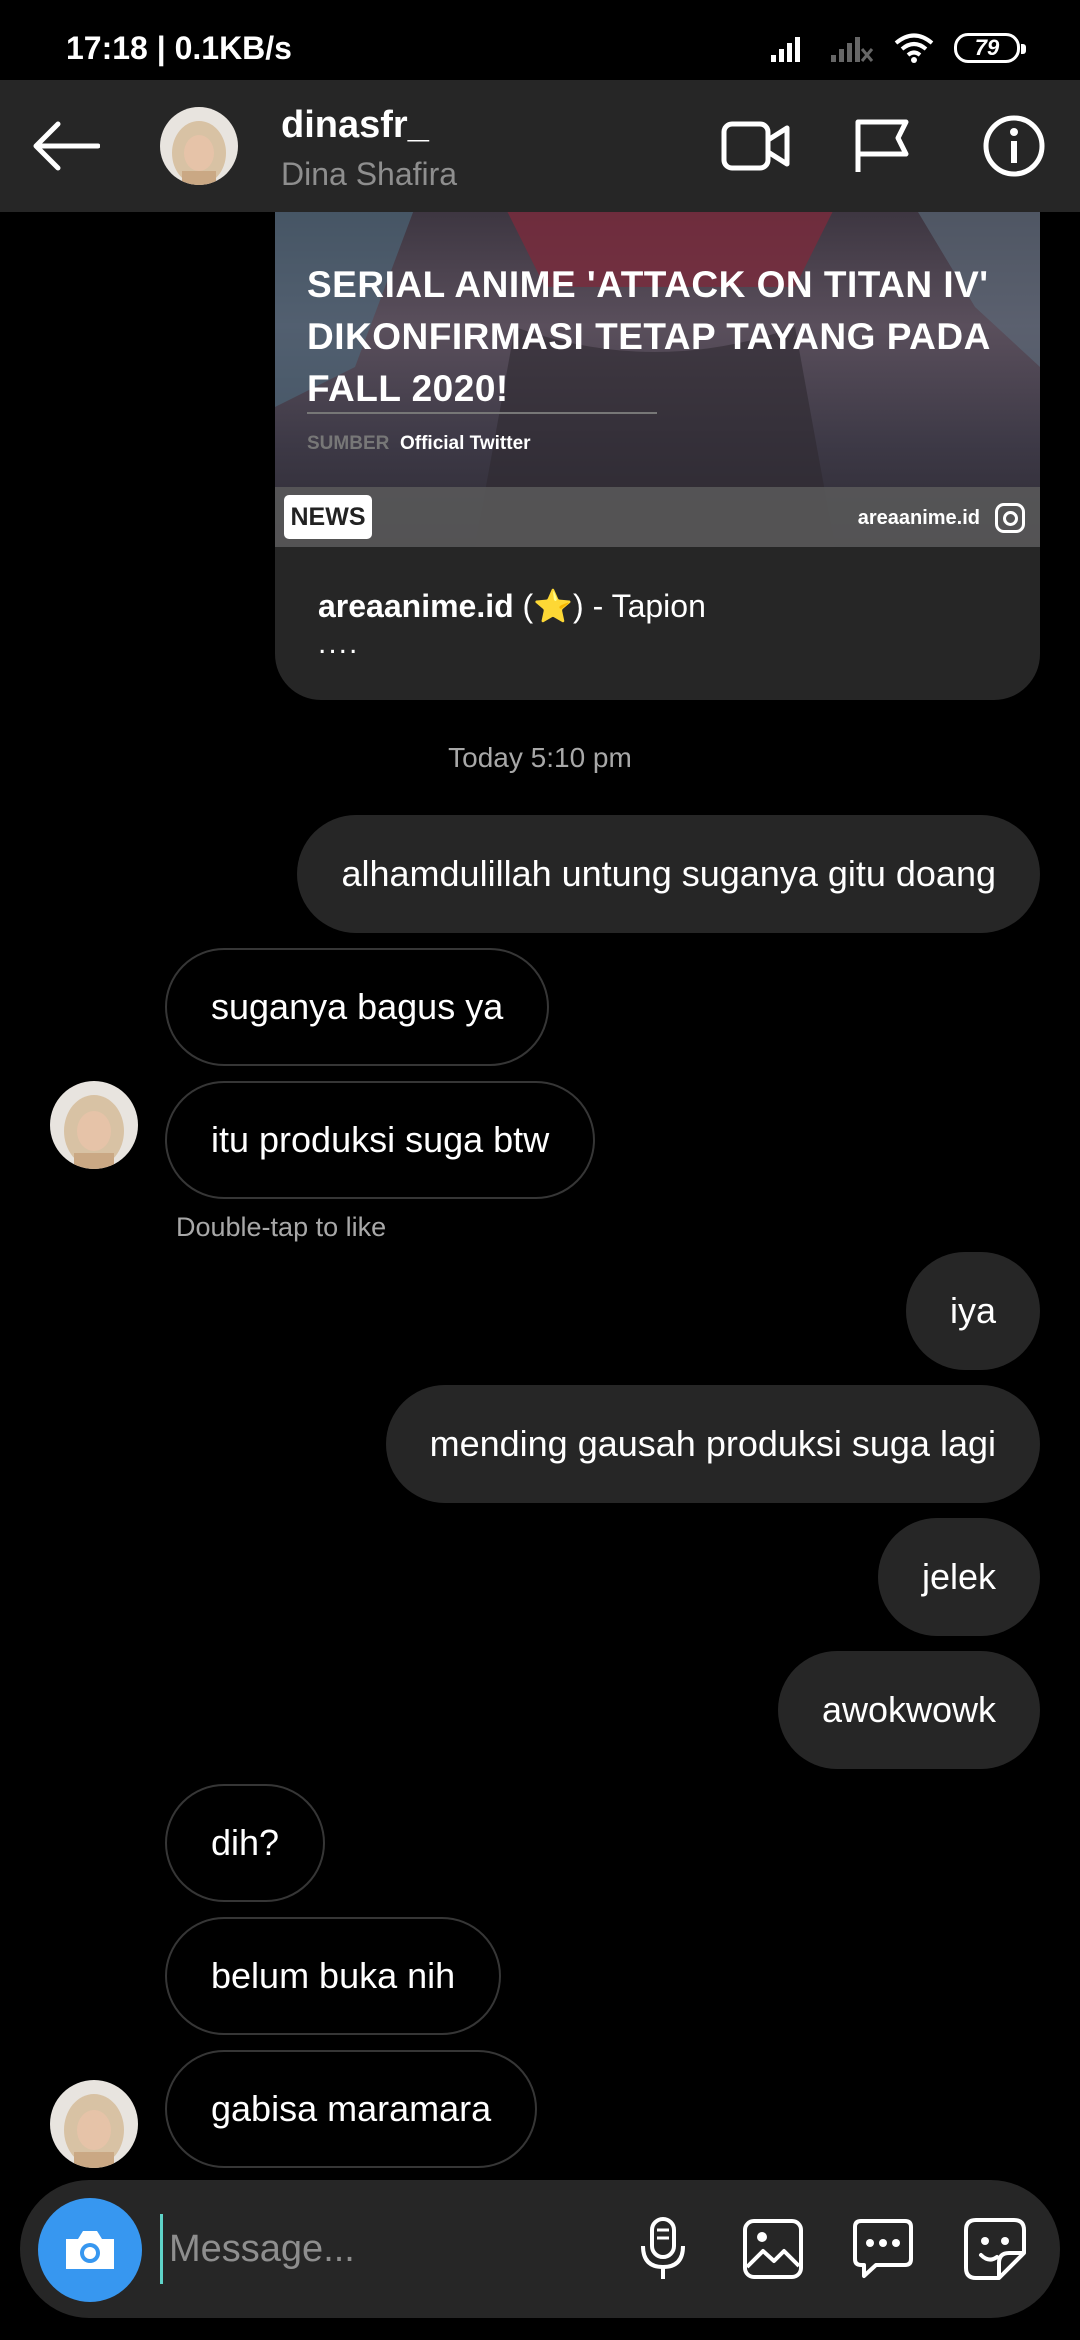  What do you see at coordinates (385, 2249) in the screenshot?
I see `message-input` at bounding box center [385, 2249].